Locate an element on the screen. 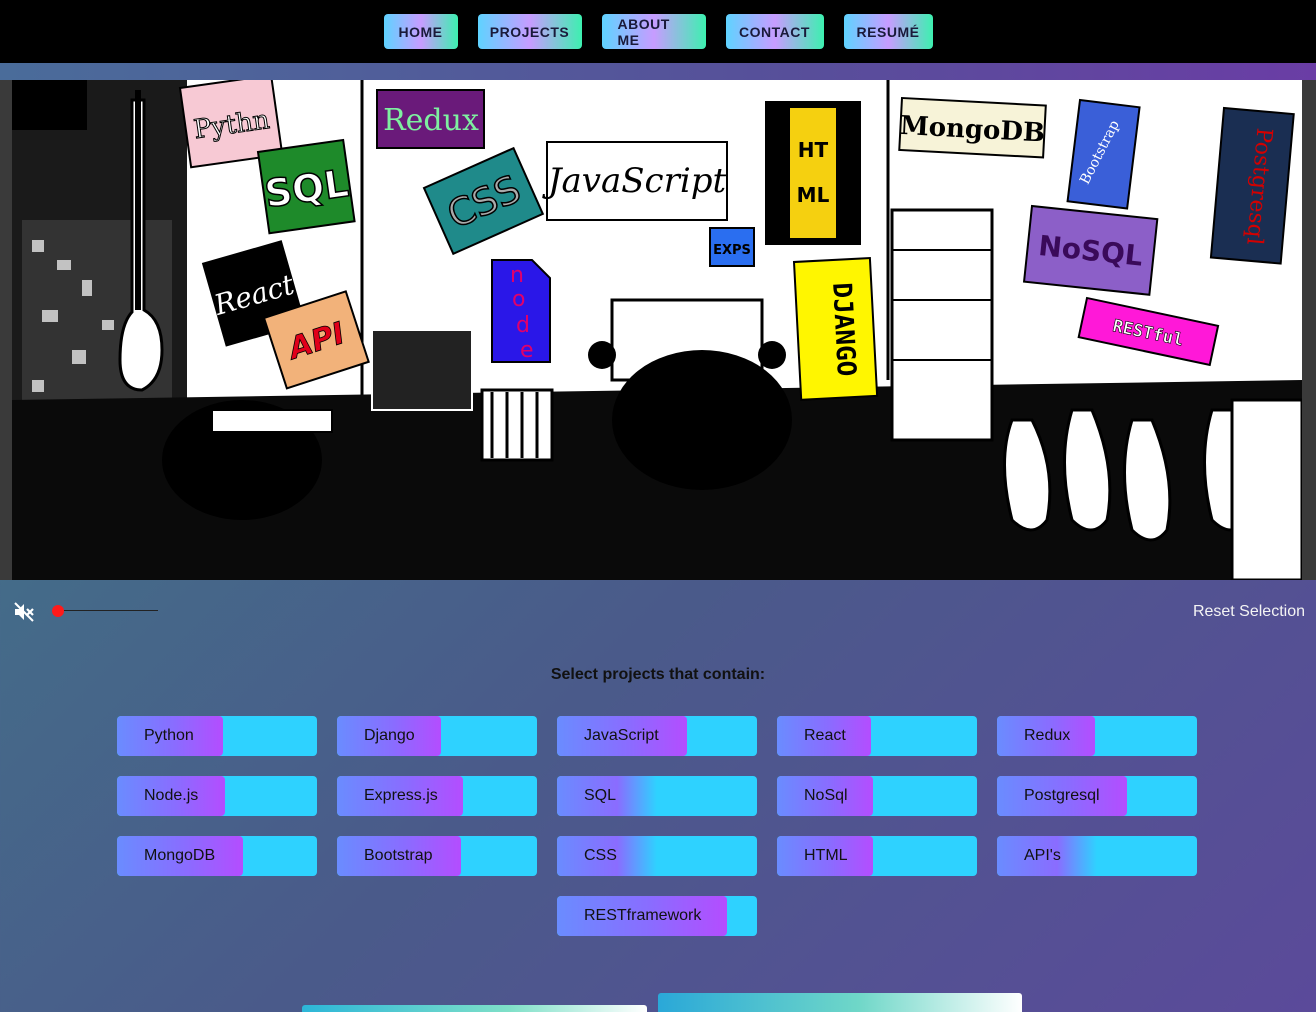 The image size is (1316, 1012). tech-filter-nodejs: Node.js is located at coordinates (217, 796).